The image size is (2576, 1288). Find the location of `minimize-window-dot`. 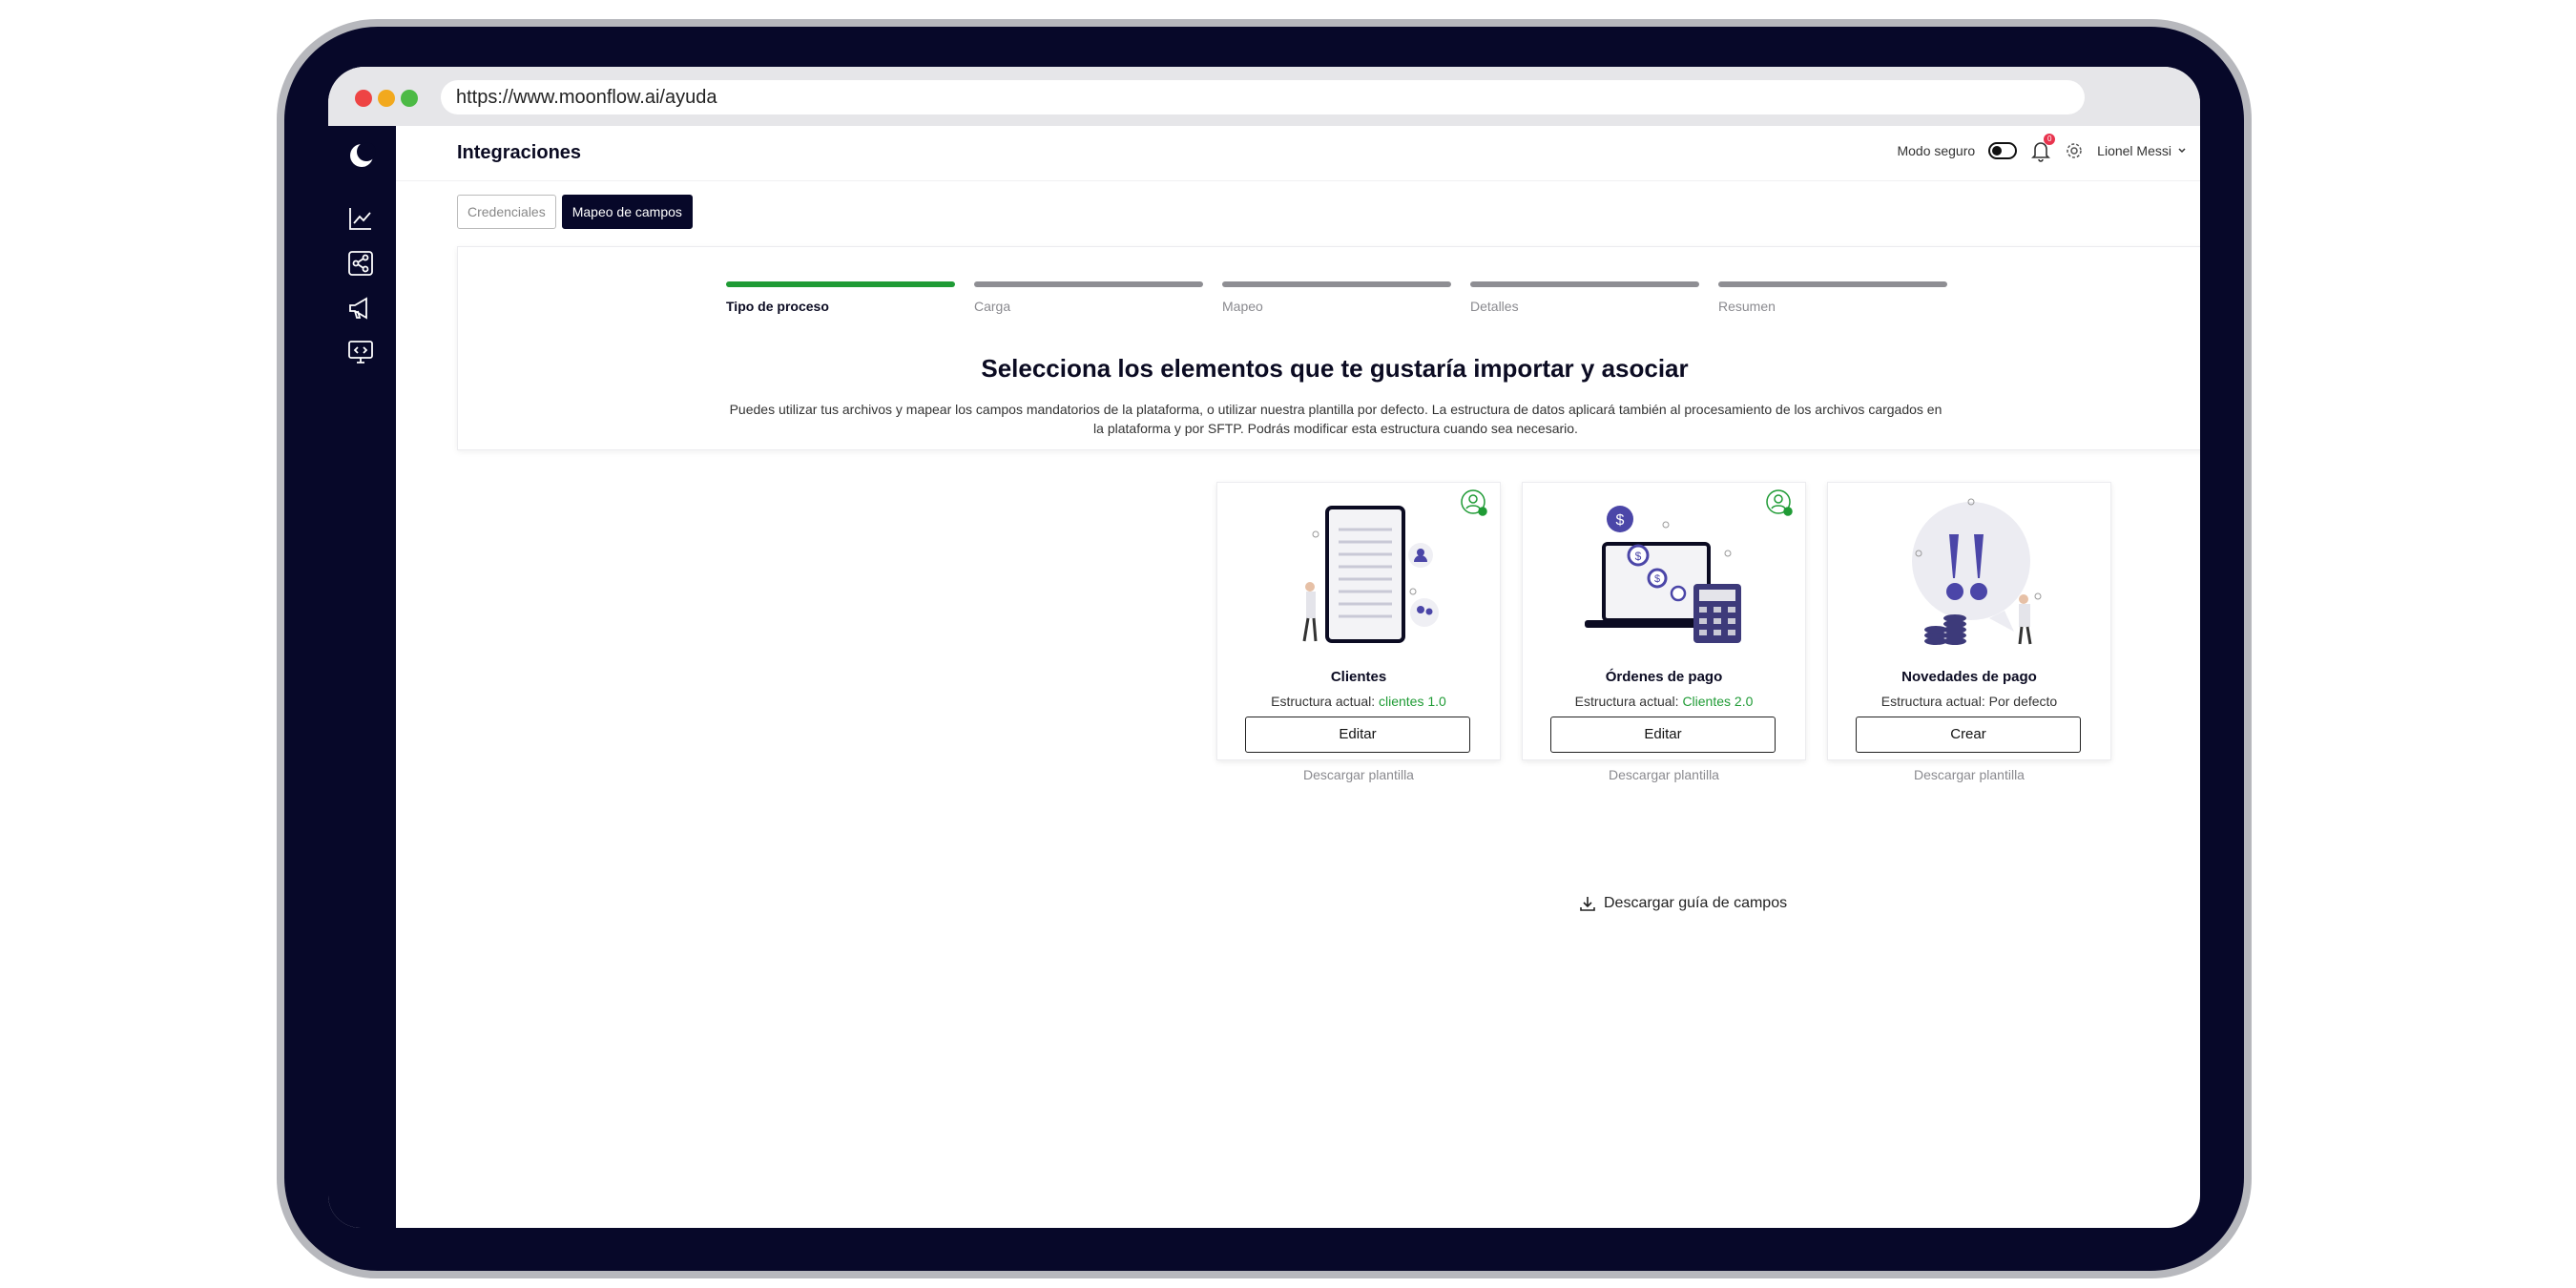

minimize-window-dot is located at coordinates (386, 98).